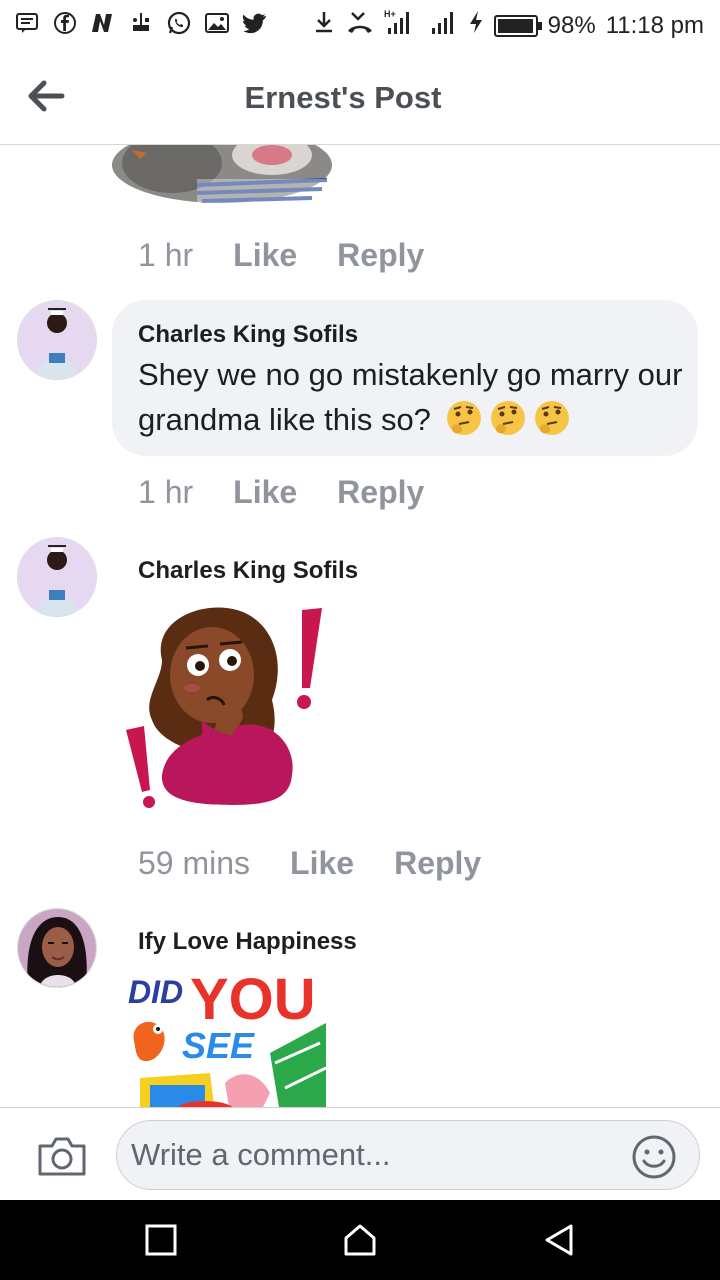 This screenshot has width=720, height=1280. Describe the element at coordinates (571, 25) in the screenshot. I see `battery-percent: 98%` at that location.